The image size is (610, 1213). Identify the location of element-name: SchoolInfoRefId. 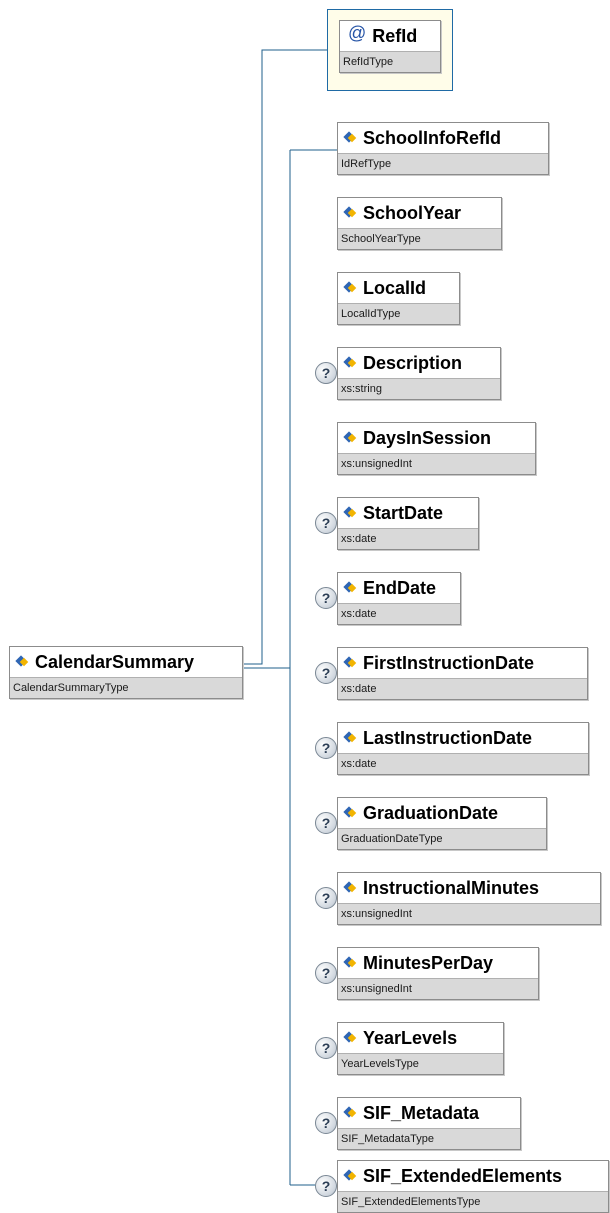
(432, 137).